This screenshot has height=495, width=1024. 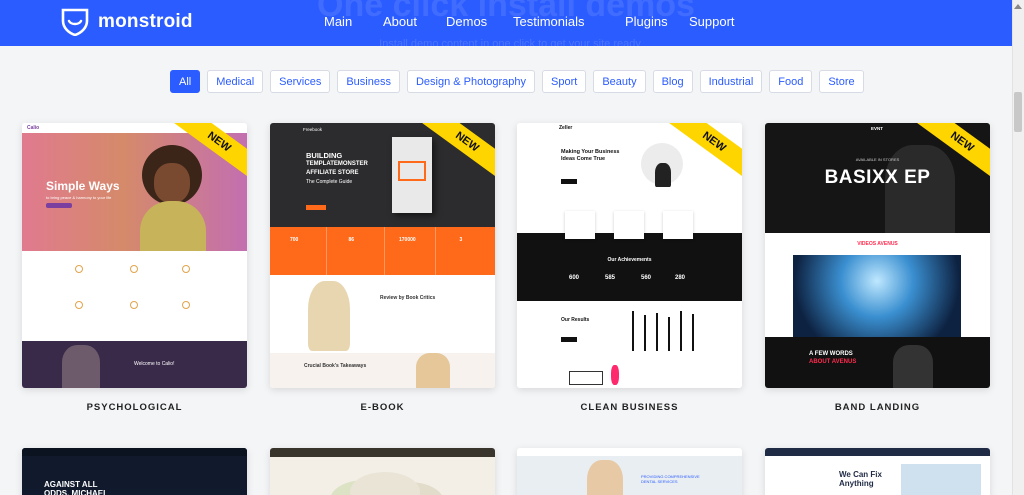 I want to click on scroll-up-arrow-icon, so click(x=1018, y=6).